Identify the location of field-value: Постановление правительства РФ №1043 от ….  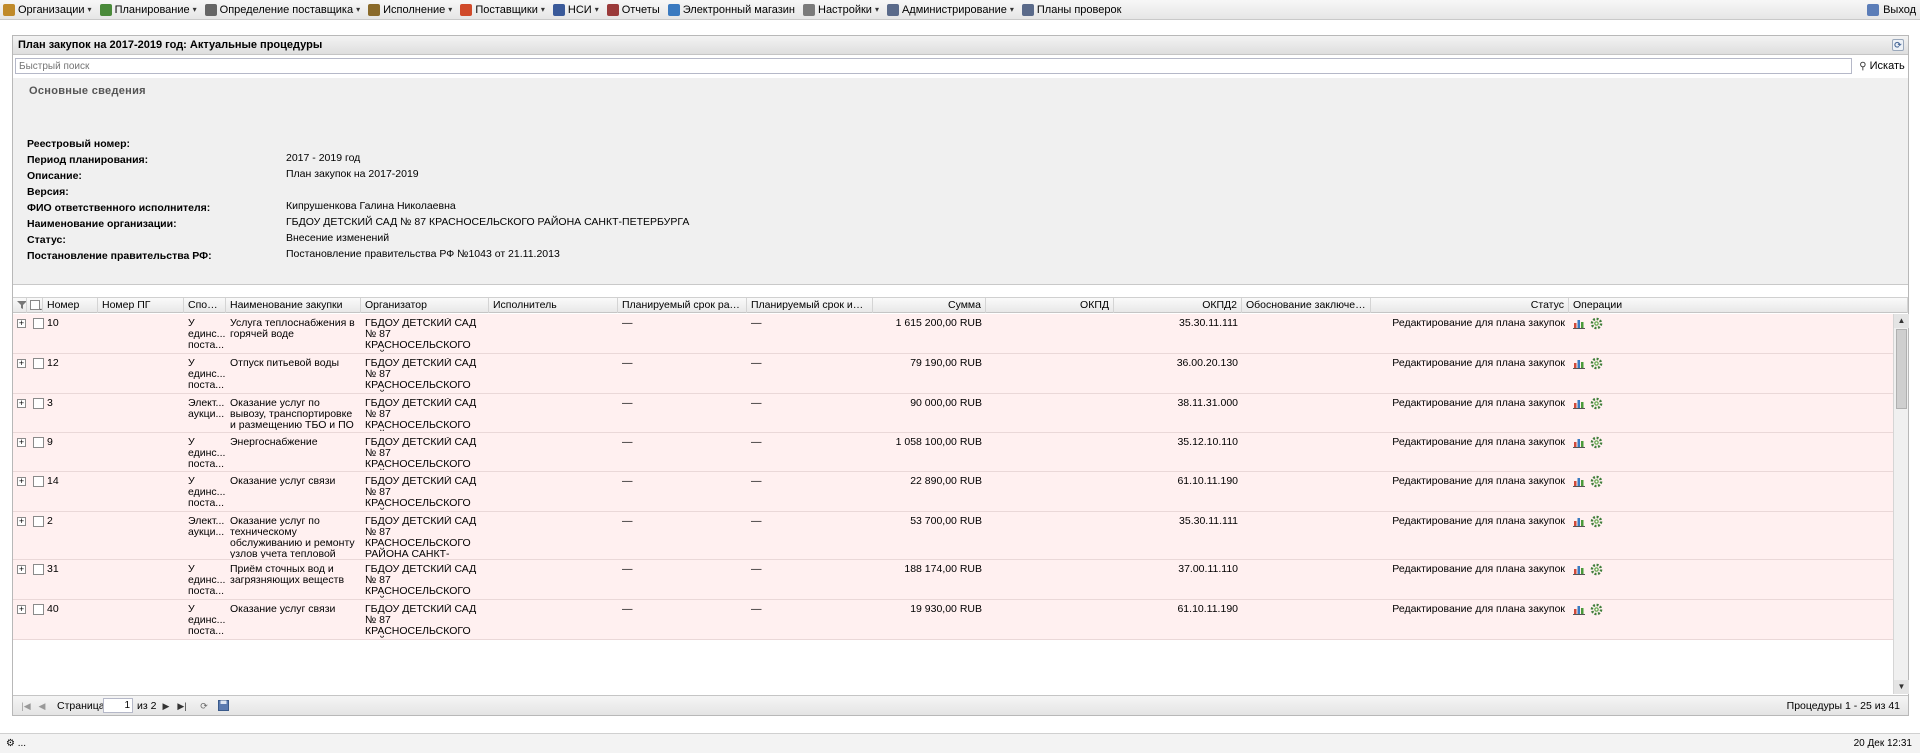
(423, 254).